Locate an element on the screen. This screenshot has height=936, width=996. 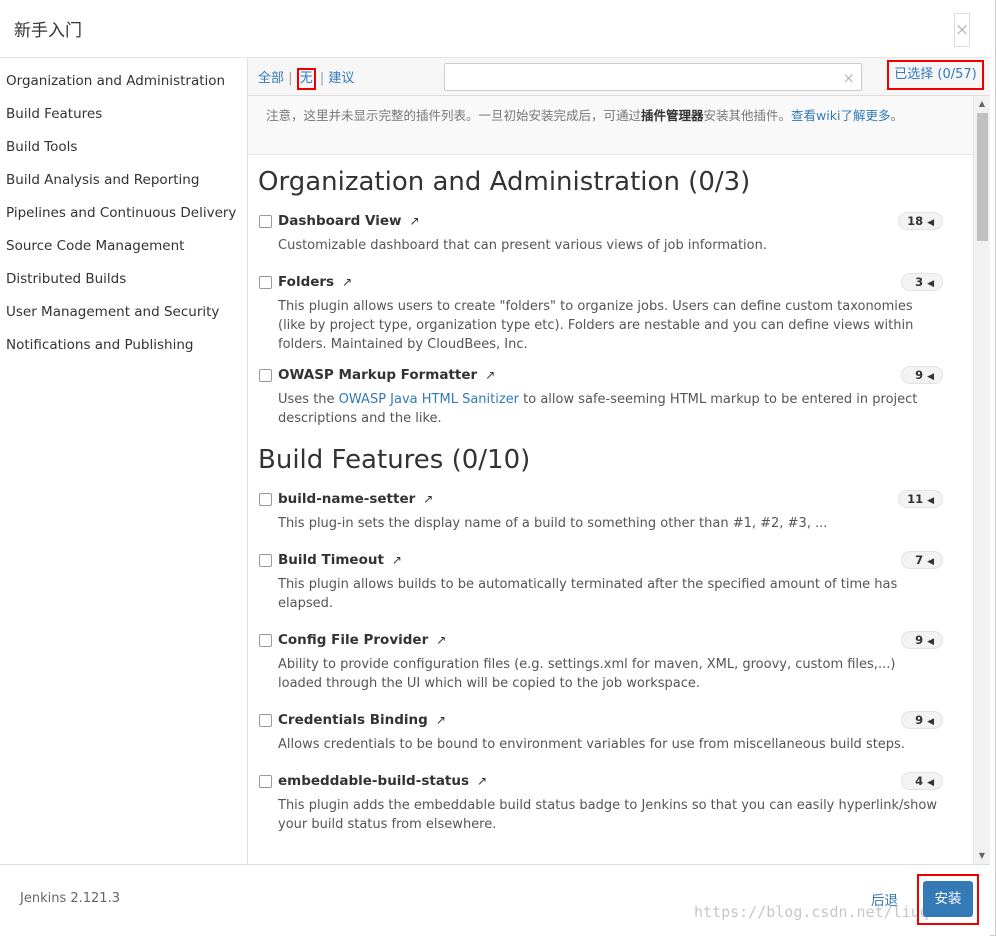
plugin-name: embeddable-build-status is located at coordinates (374, 781).